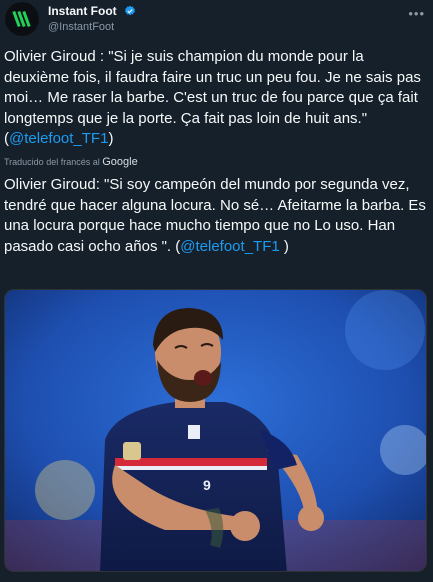 Image resolution: width=433 pixels, height=582 pixels. I want to click on display-name: Instant Foot, so click(82, 11).